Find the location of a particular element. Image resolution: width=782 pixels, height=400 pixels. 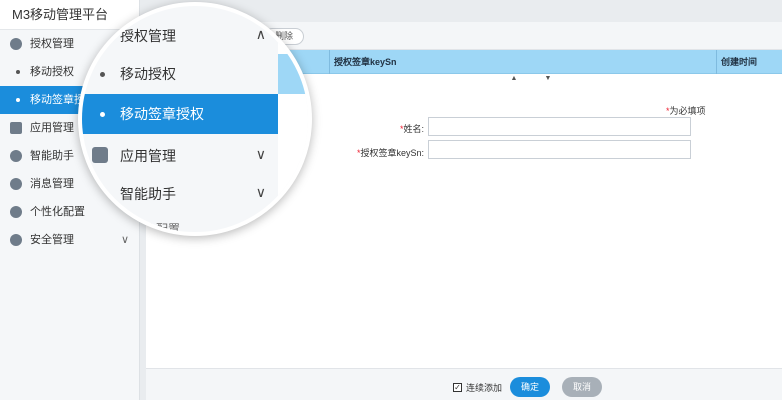

magnifier-item-label: 移动授权 is located at coordinates (148, 74).